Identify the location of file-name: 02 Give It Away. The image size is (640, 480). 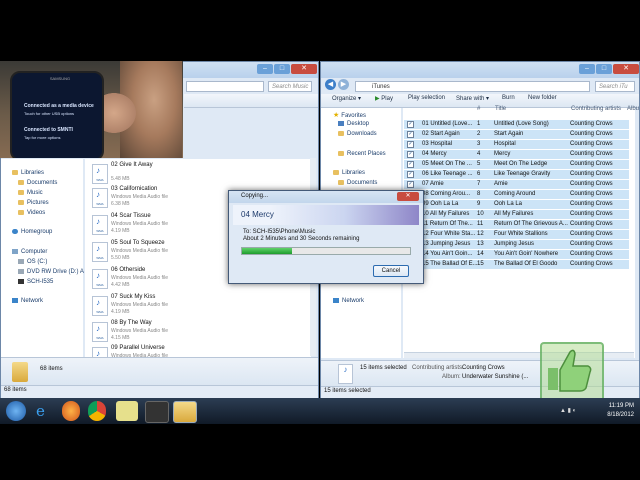
(132, 165).